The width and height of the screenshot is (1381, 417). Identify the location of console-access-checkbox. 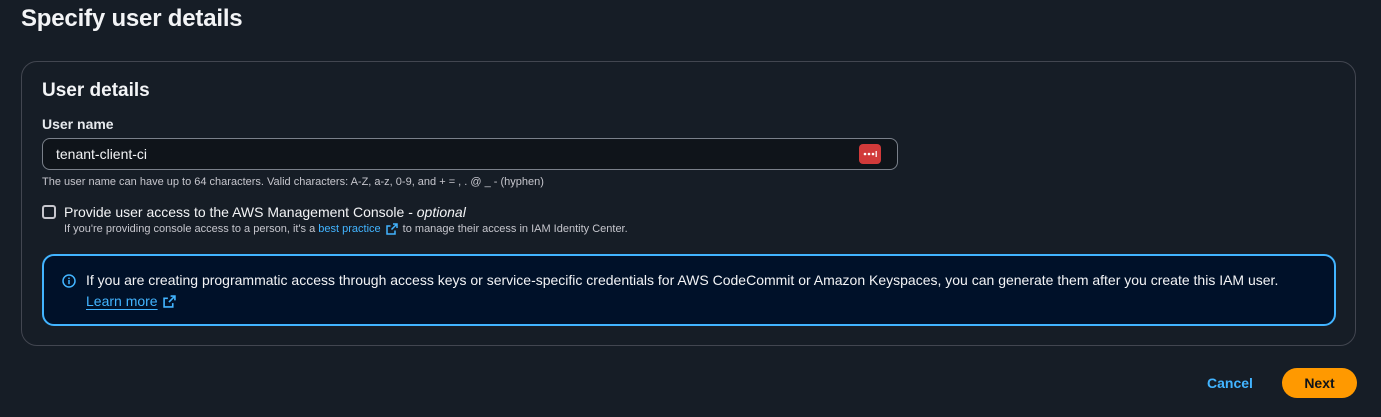
(49, 212).